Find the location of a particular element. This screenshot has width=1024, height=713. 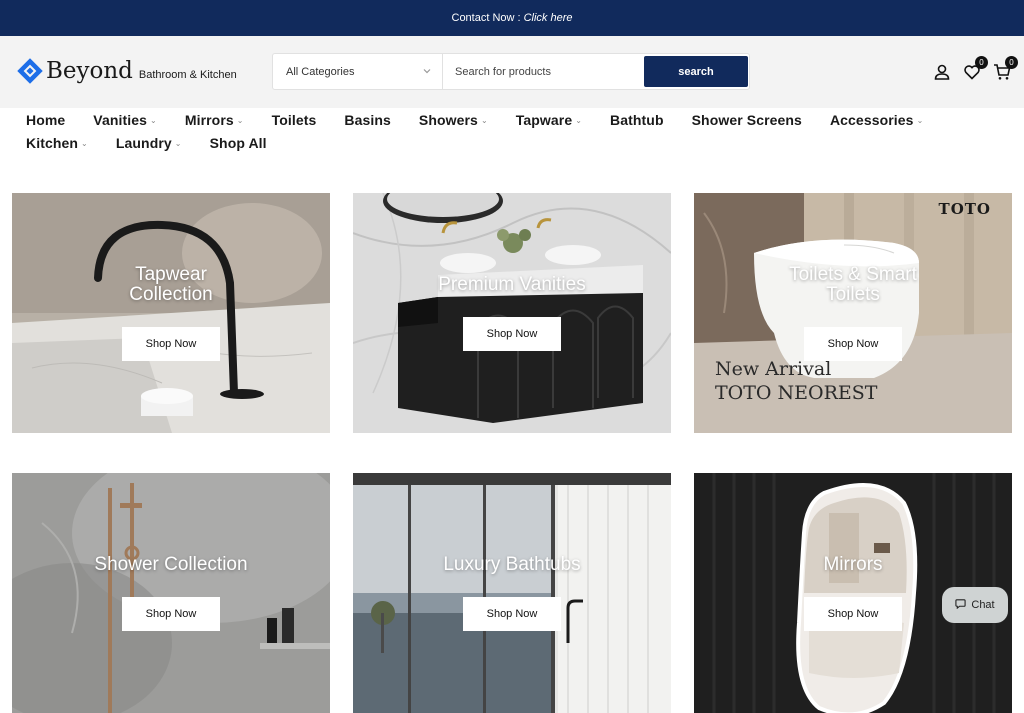

nav-item-mirrors: Mirrors ⌄ is located at coordinates (214, 120).